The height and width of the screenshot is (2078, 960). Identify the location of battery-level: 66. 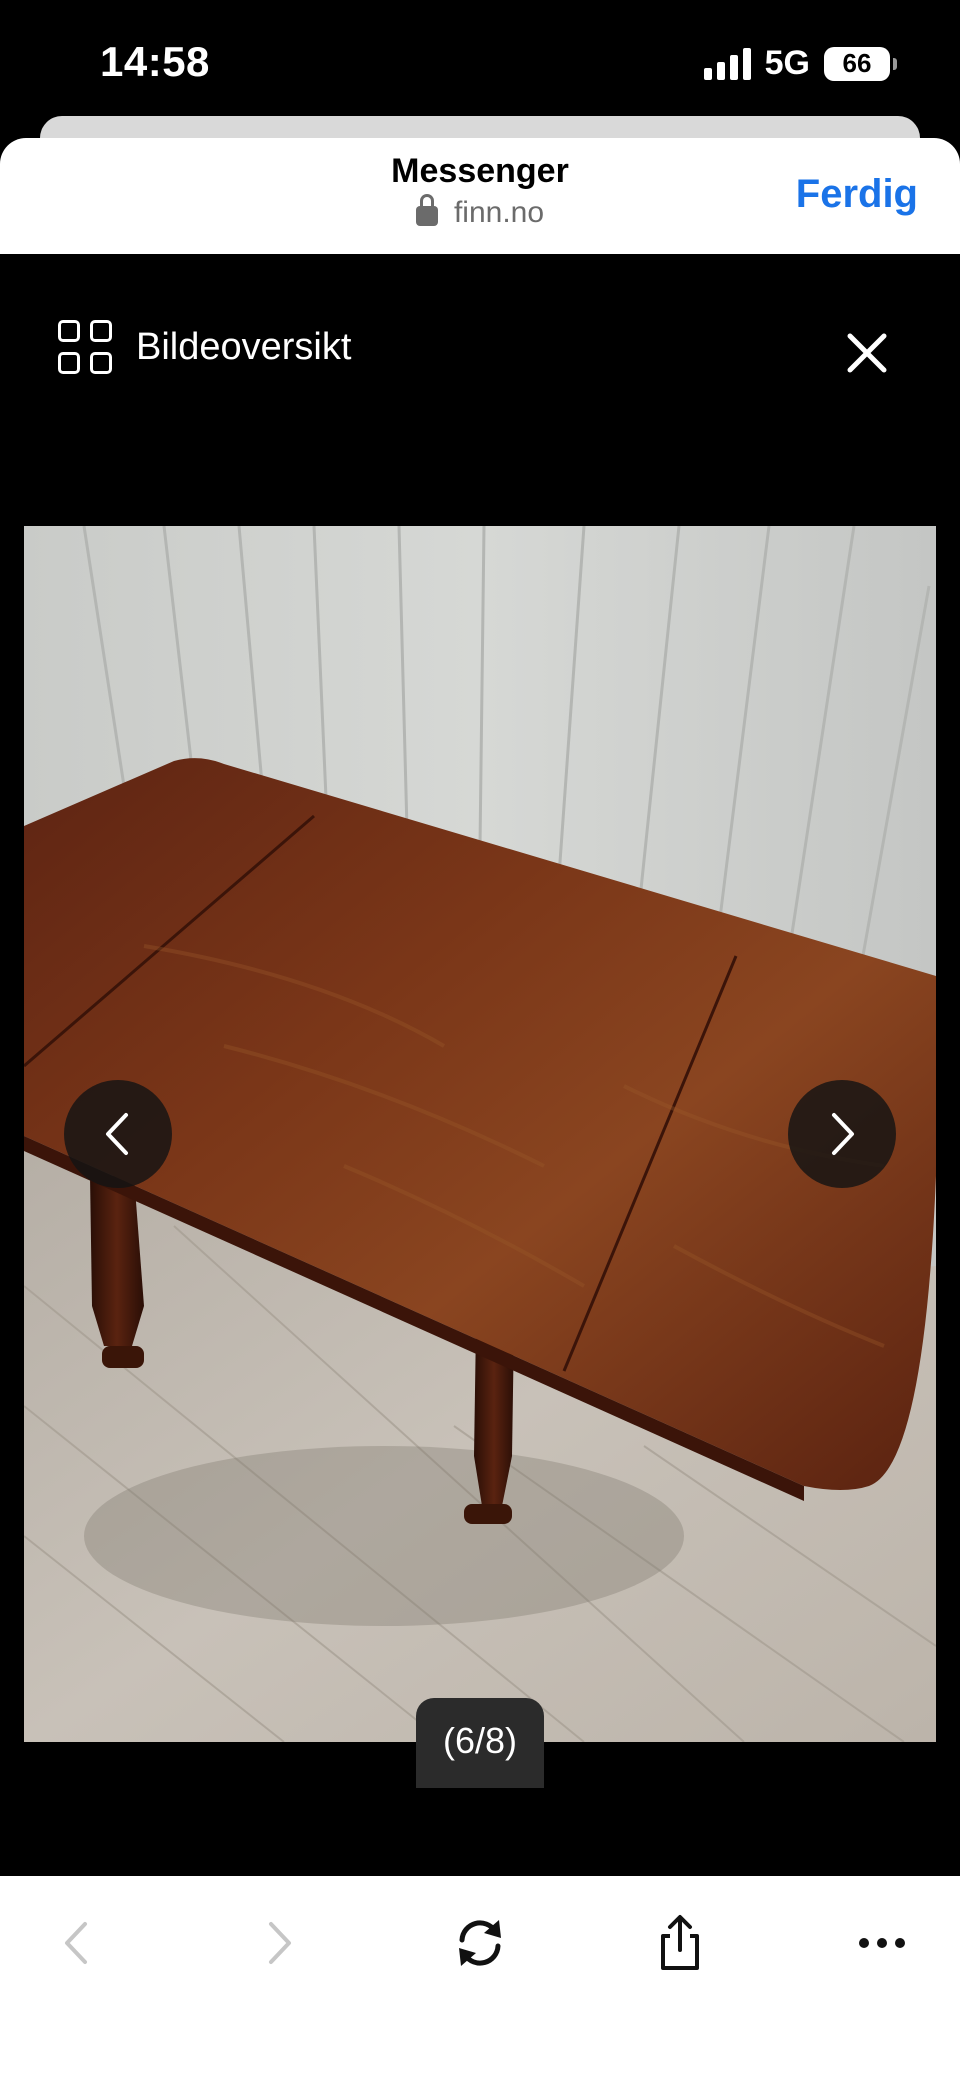
(857, 63).